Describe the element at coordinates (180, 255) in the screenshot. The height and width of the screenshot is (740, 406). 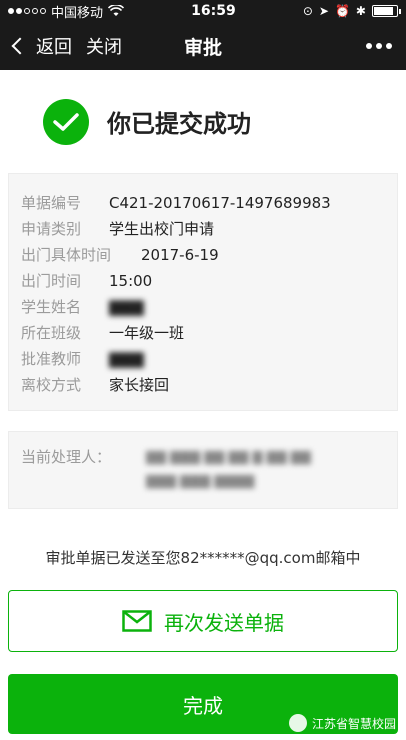
I see `detail-value: 2017-6-19` at that location.